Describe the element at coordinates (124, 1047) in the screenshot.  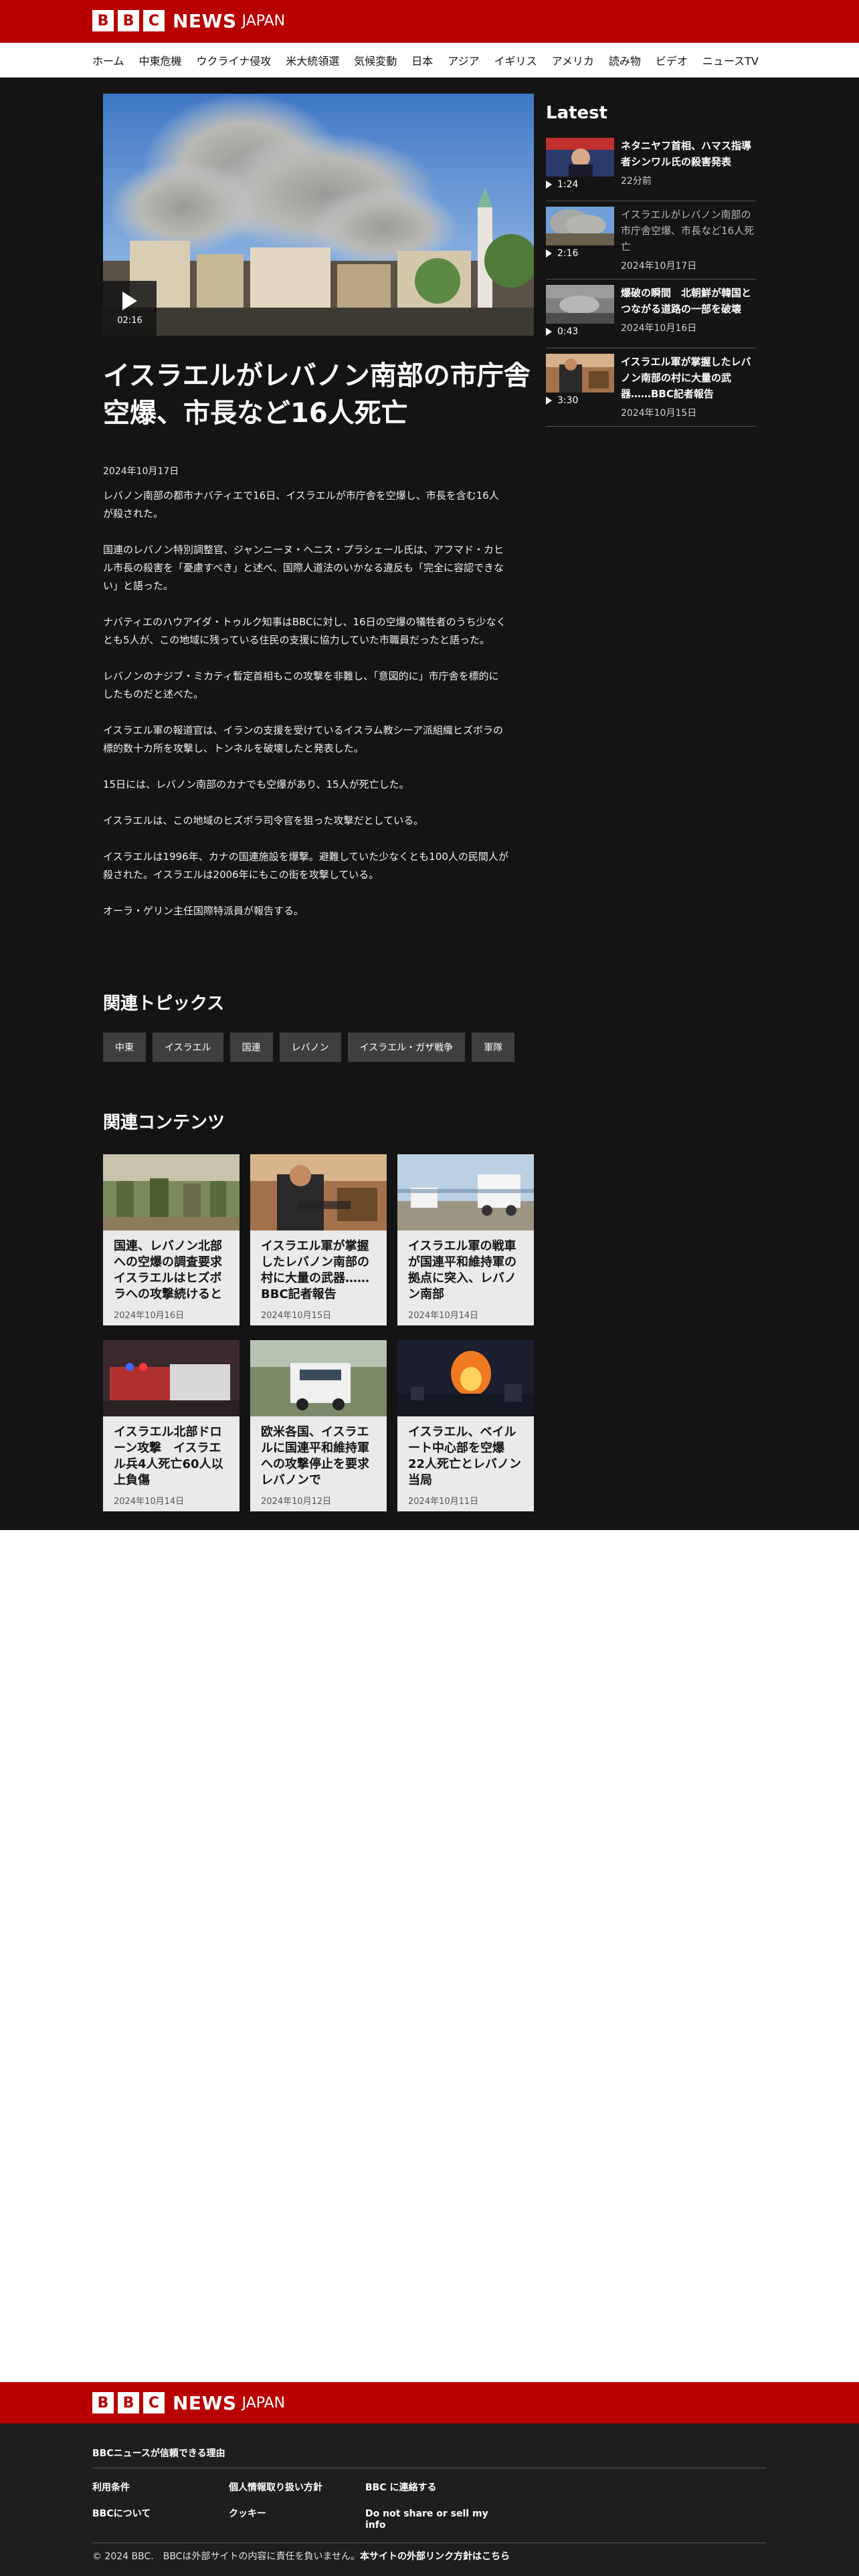
I see `topic-middle-east: 中東` at that location.